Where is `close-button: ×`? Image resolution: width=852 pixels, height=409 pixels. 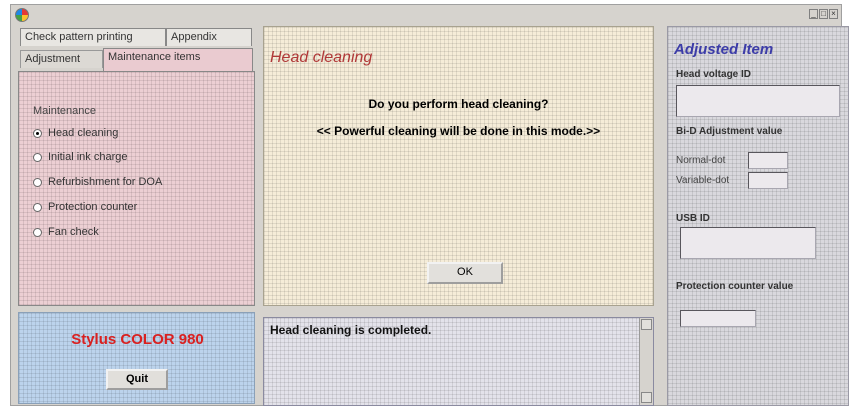
close-button: × is located at coordinates (833, 14).